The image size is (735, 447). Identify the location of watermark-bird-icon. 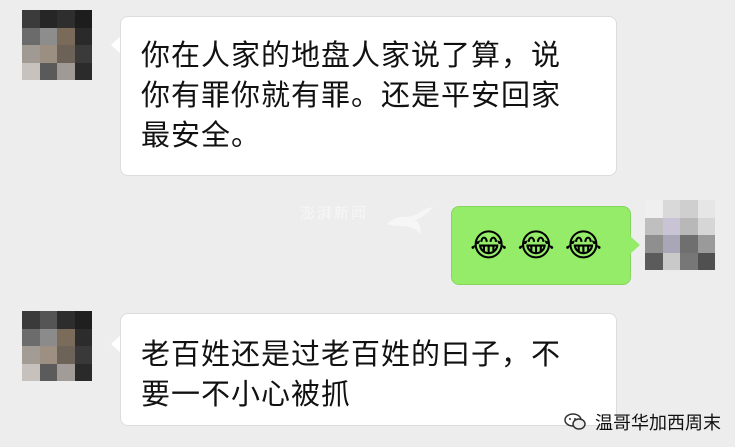
(410, 220).